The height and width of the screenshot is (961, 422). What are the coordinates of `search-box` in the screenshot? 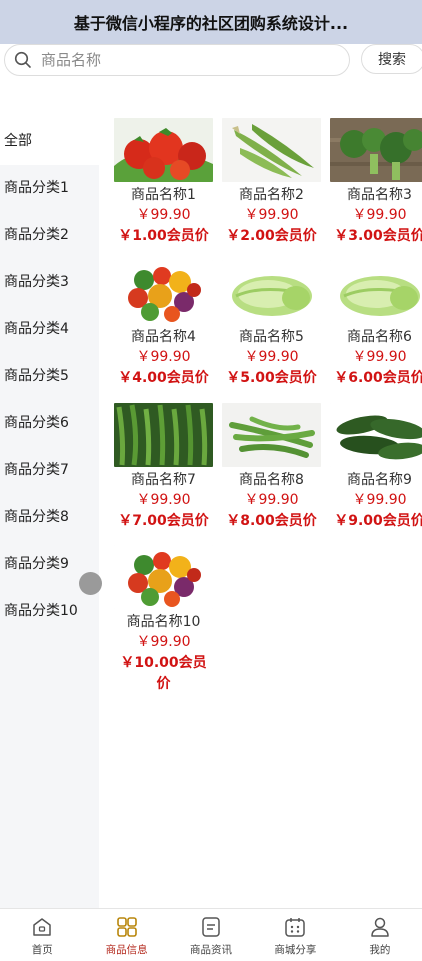 It's located at (177, 60).